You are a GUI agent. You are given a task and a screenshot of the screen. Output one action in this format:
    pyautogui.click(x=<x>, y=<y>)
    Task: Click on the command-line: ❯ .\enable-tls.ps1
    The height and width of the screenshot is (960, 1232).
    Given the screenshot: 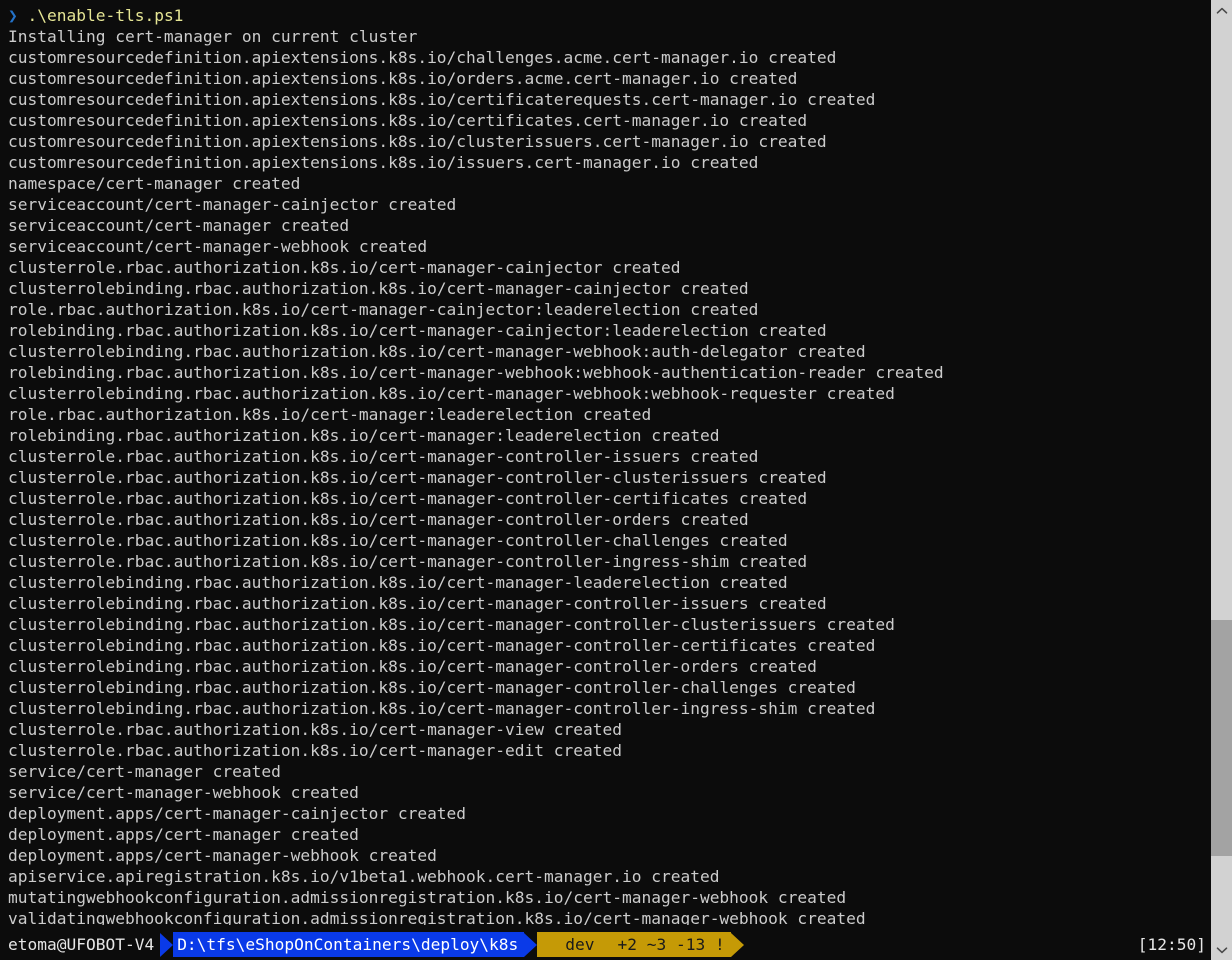 What is the action you would take?
    pyautogui.click(x=609, y=15)
    